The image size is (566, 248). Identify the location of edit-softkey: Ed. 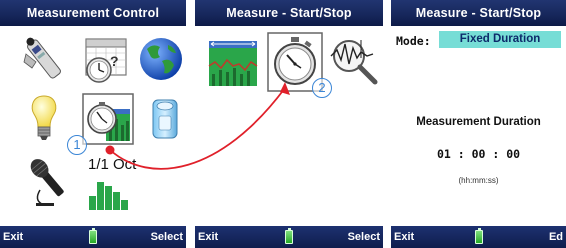
(556, 237).